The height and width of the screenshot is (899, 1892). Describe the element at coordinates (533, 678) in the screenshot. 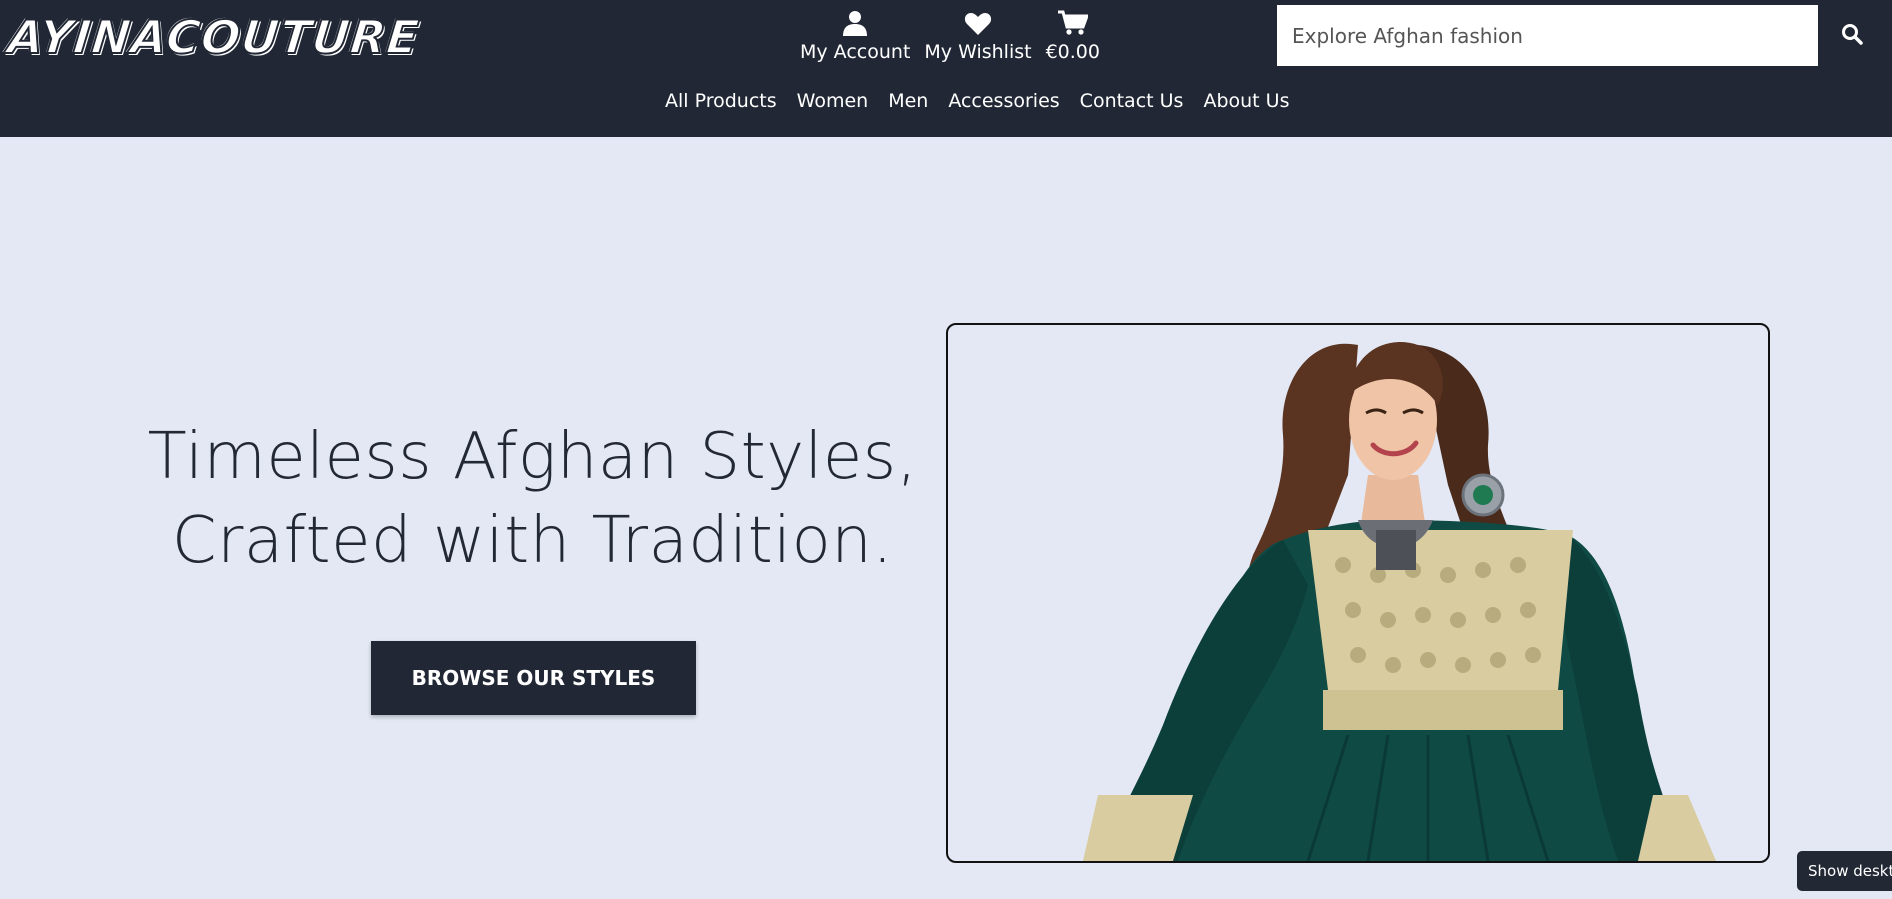

I see `browse-styles-button: BROWSE OUR STYLES` at that location.